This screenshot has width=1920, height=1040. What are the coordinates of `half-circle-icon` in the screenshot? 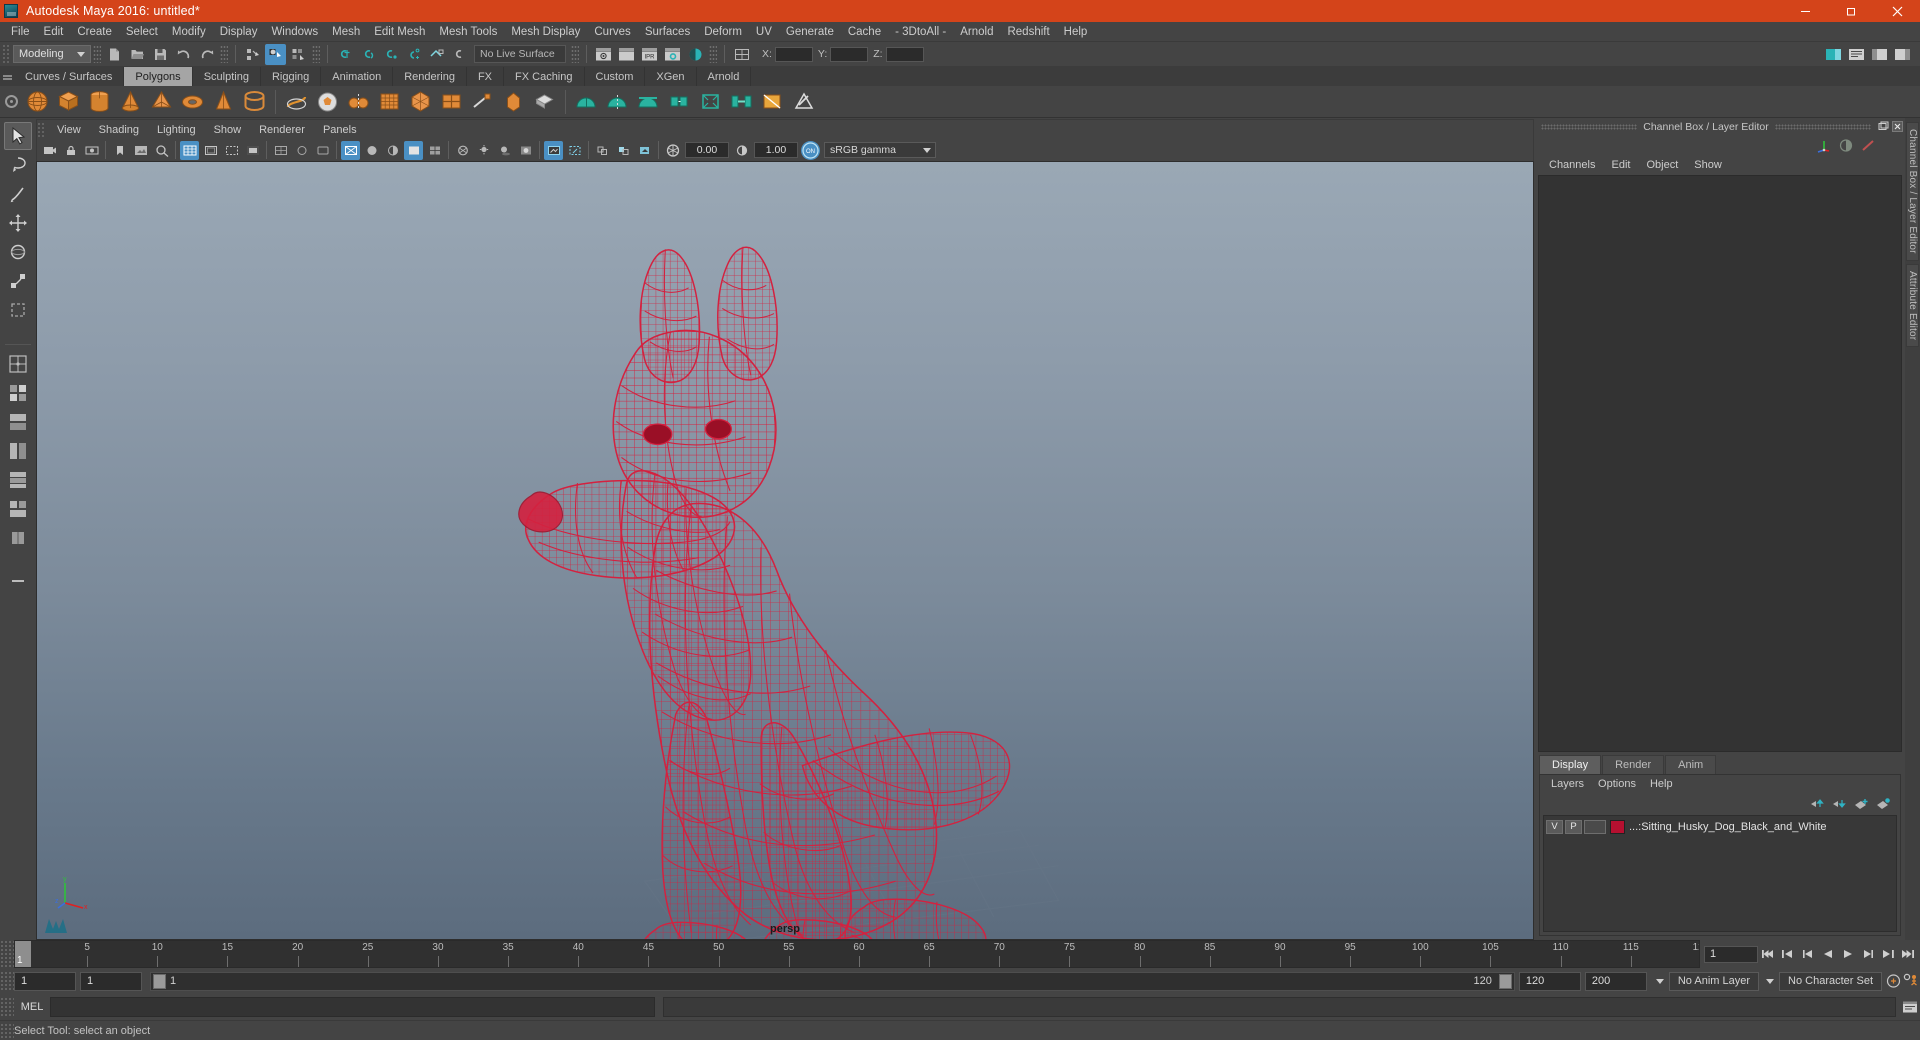 It's located at (1846, 145).